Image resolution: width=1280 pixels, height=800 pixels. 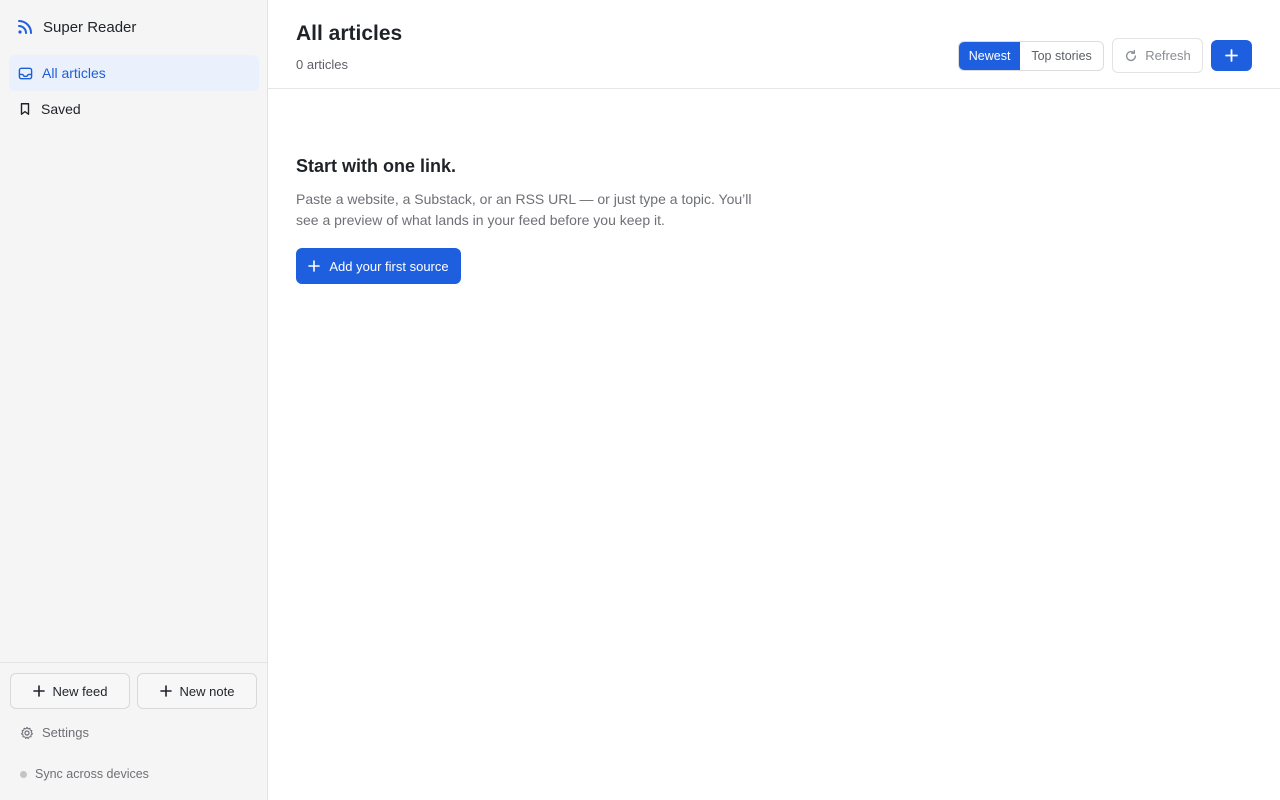 What do you see at coordinates (25, 27) in the screenshot?
I see `rss-icon` at bounding box center [25, 27].